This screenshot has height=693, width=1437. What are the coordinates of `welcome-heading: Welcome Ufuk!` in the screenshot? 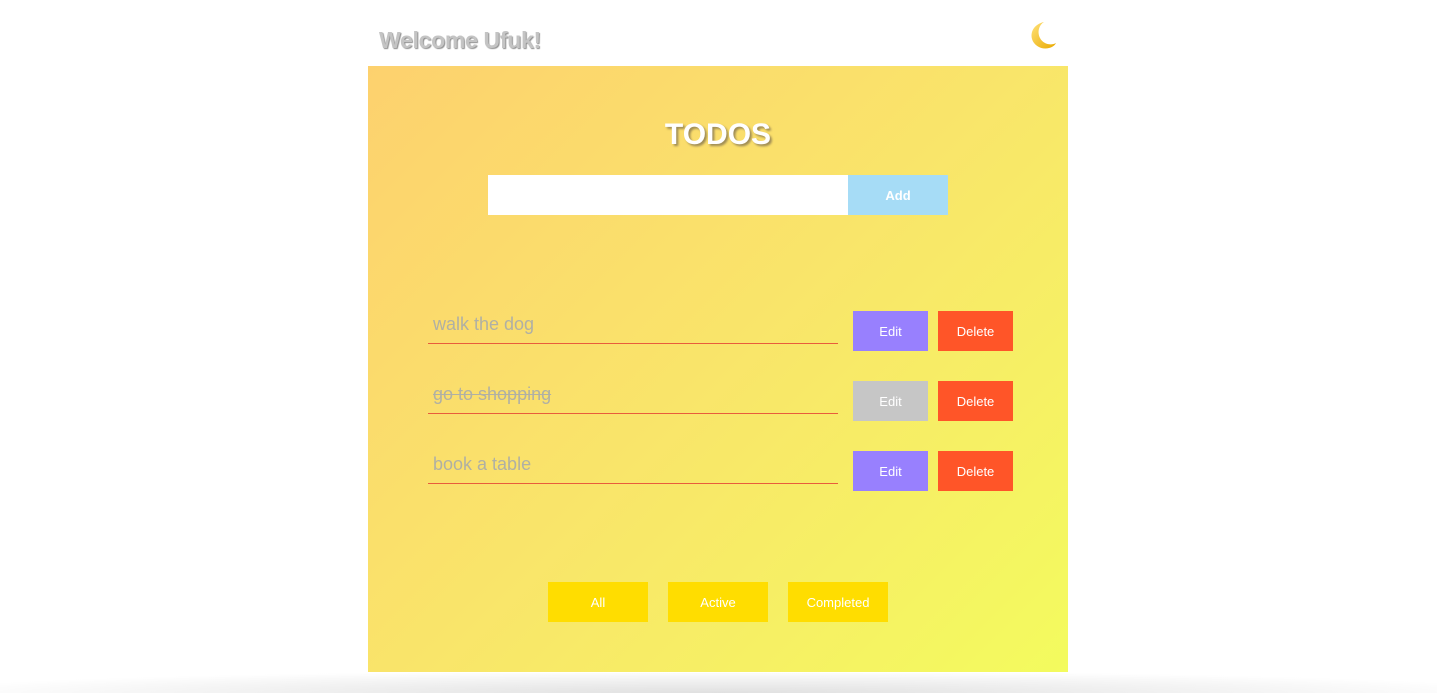 It's located at (460, 40).